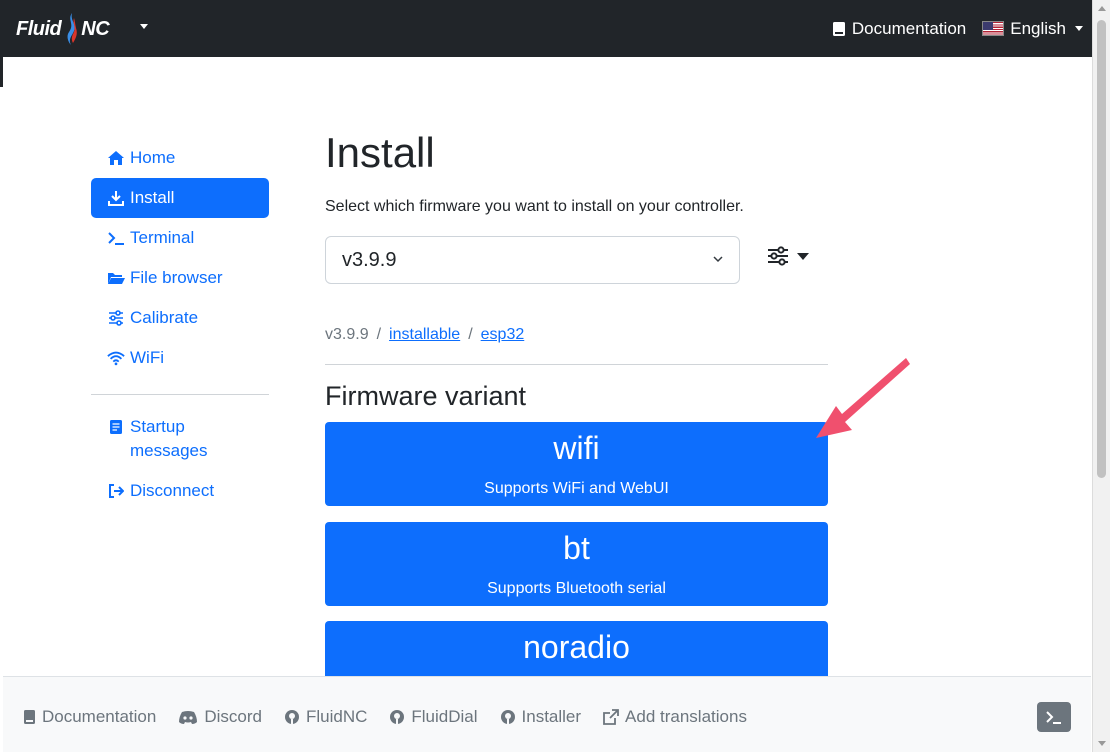 The image size is (1110, 752). What do you see at coordinates (1038, 28) in the screenshot?
I see `language-label: English` at bounding box center [1038, 28].